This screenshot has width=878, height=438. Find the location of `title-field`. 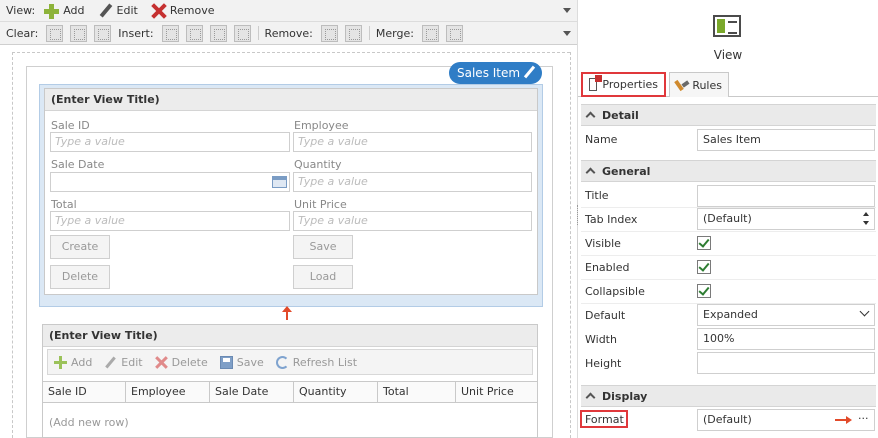

title-field is located at coordinates (786, 196).